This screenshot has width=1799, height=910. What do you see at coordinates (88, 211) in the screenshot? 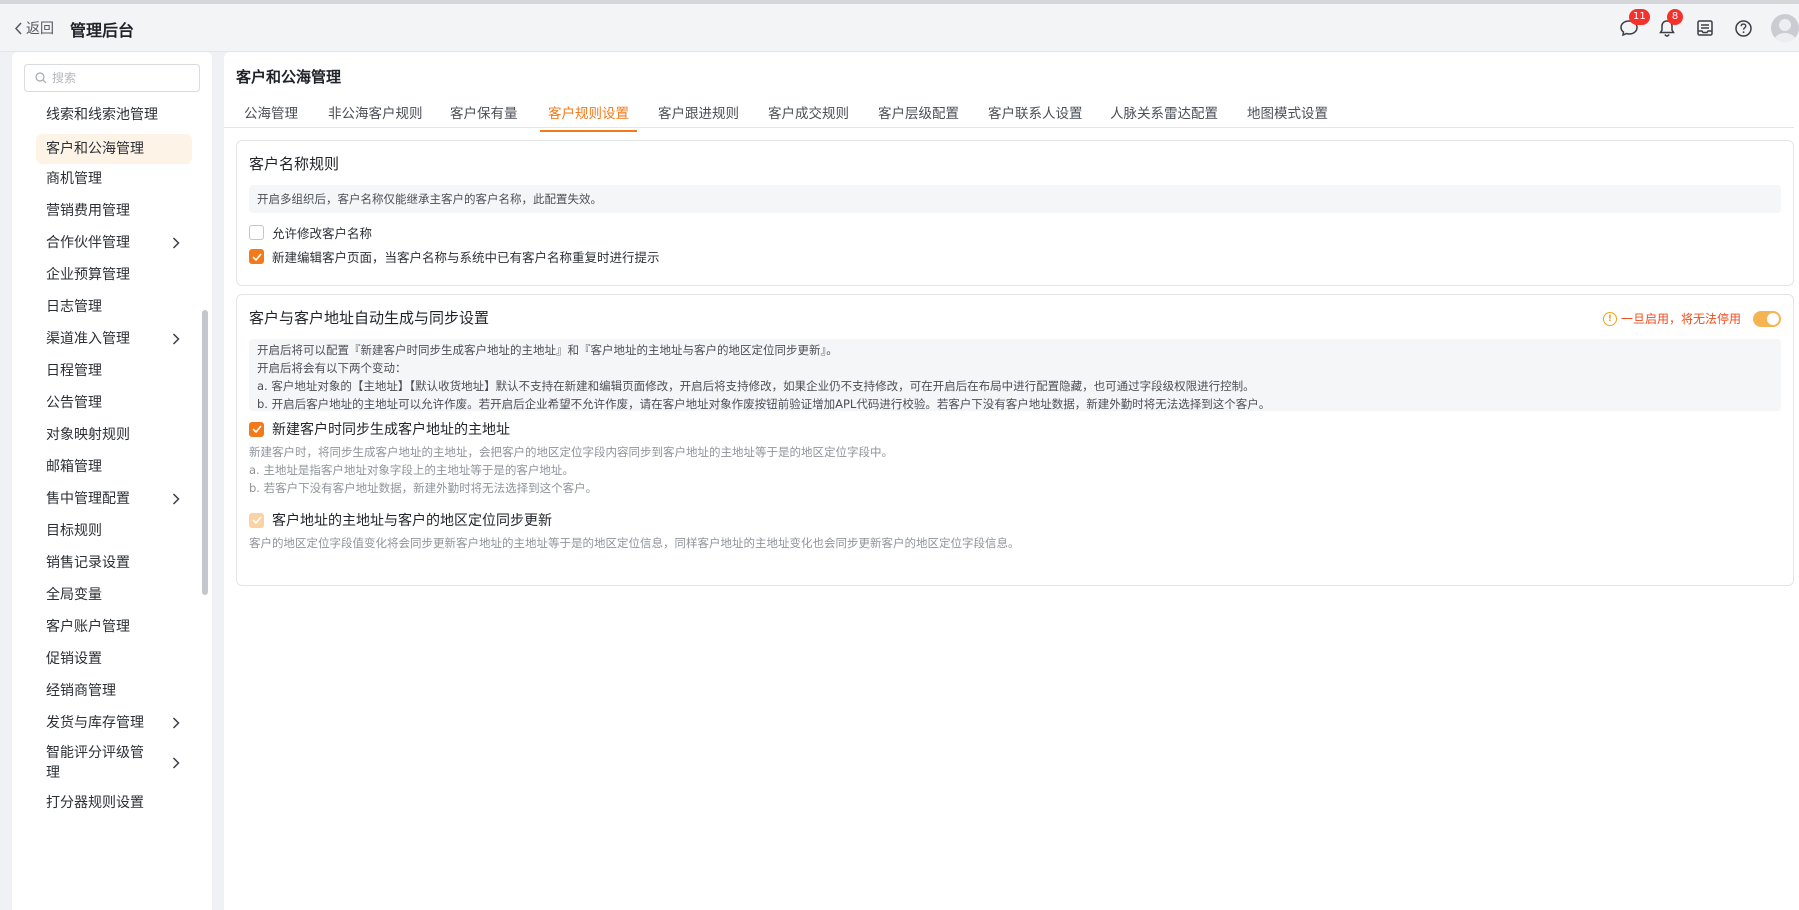
I see `sidebar-item-label: 营销费用管理` at bounding box center [88, 211].